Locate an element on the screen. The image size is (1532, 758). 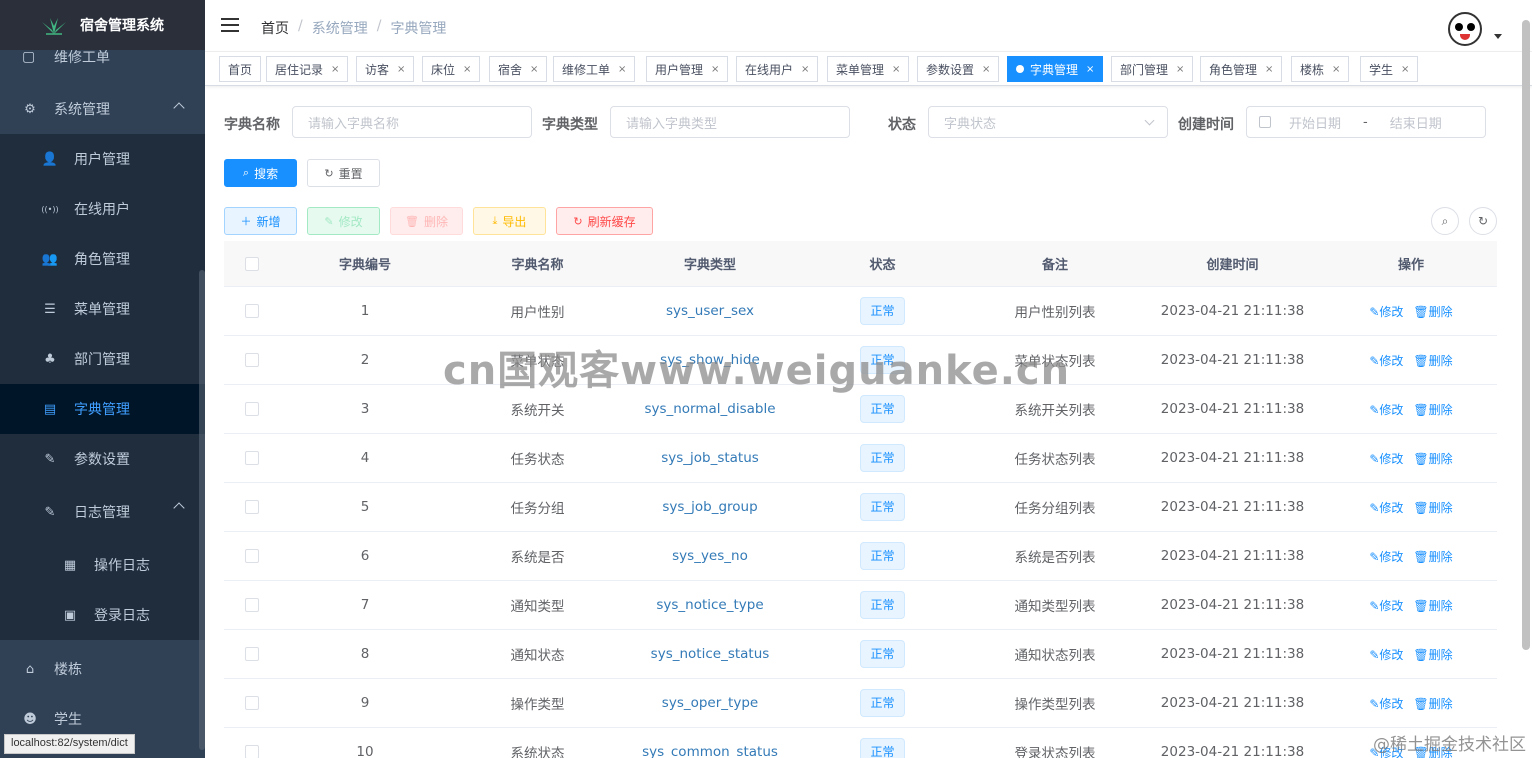
tab-9: 参数设置 × is located at coordinates (958, 69).